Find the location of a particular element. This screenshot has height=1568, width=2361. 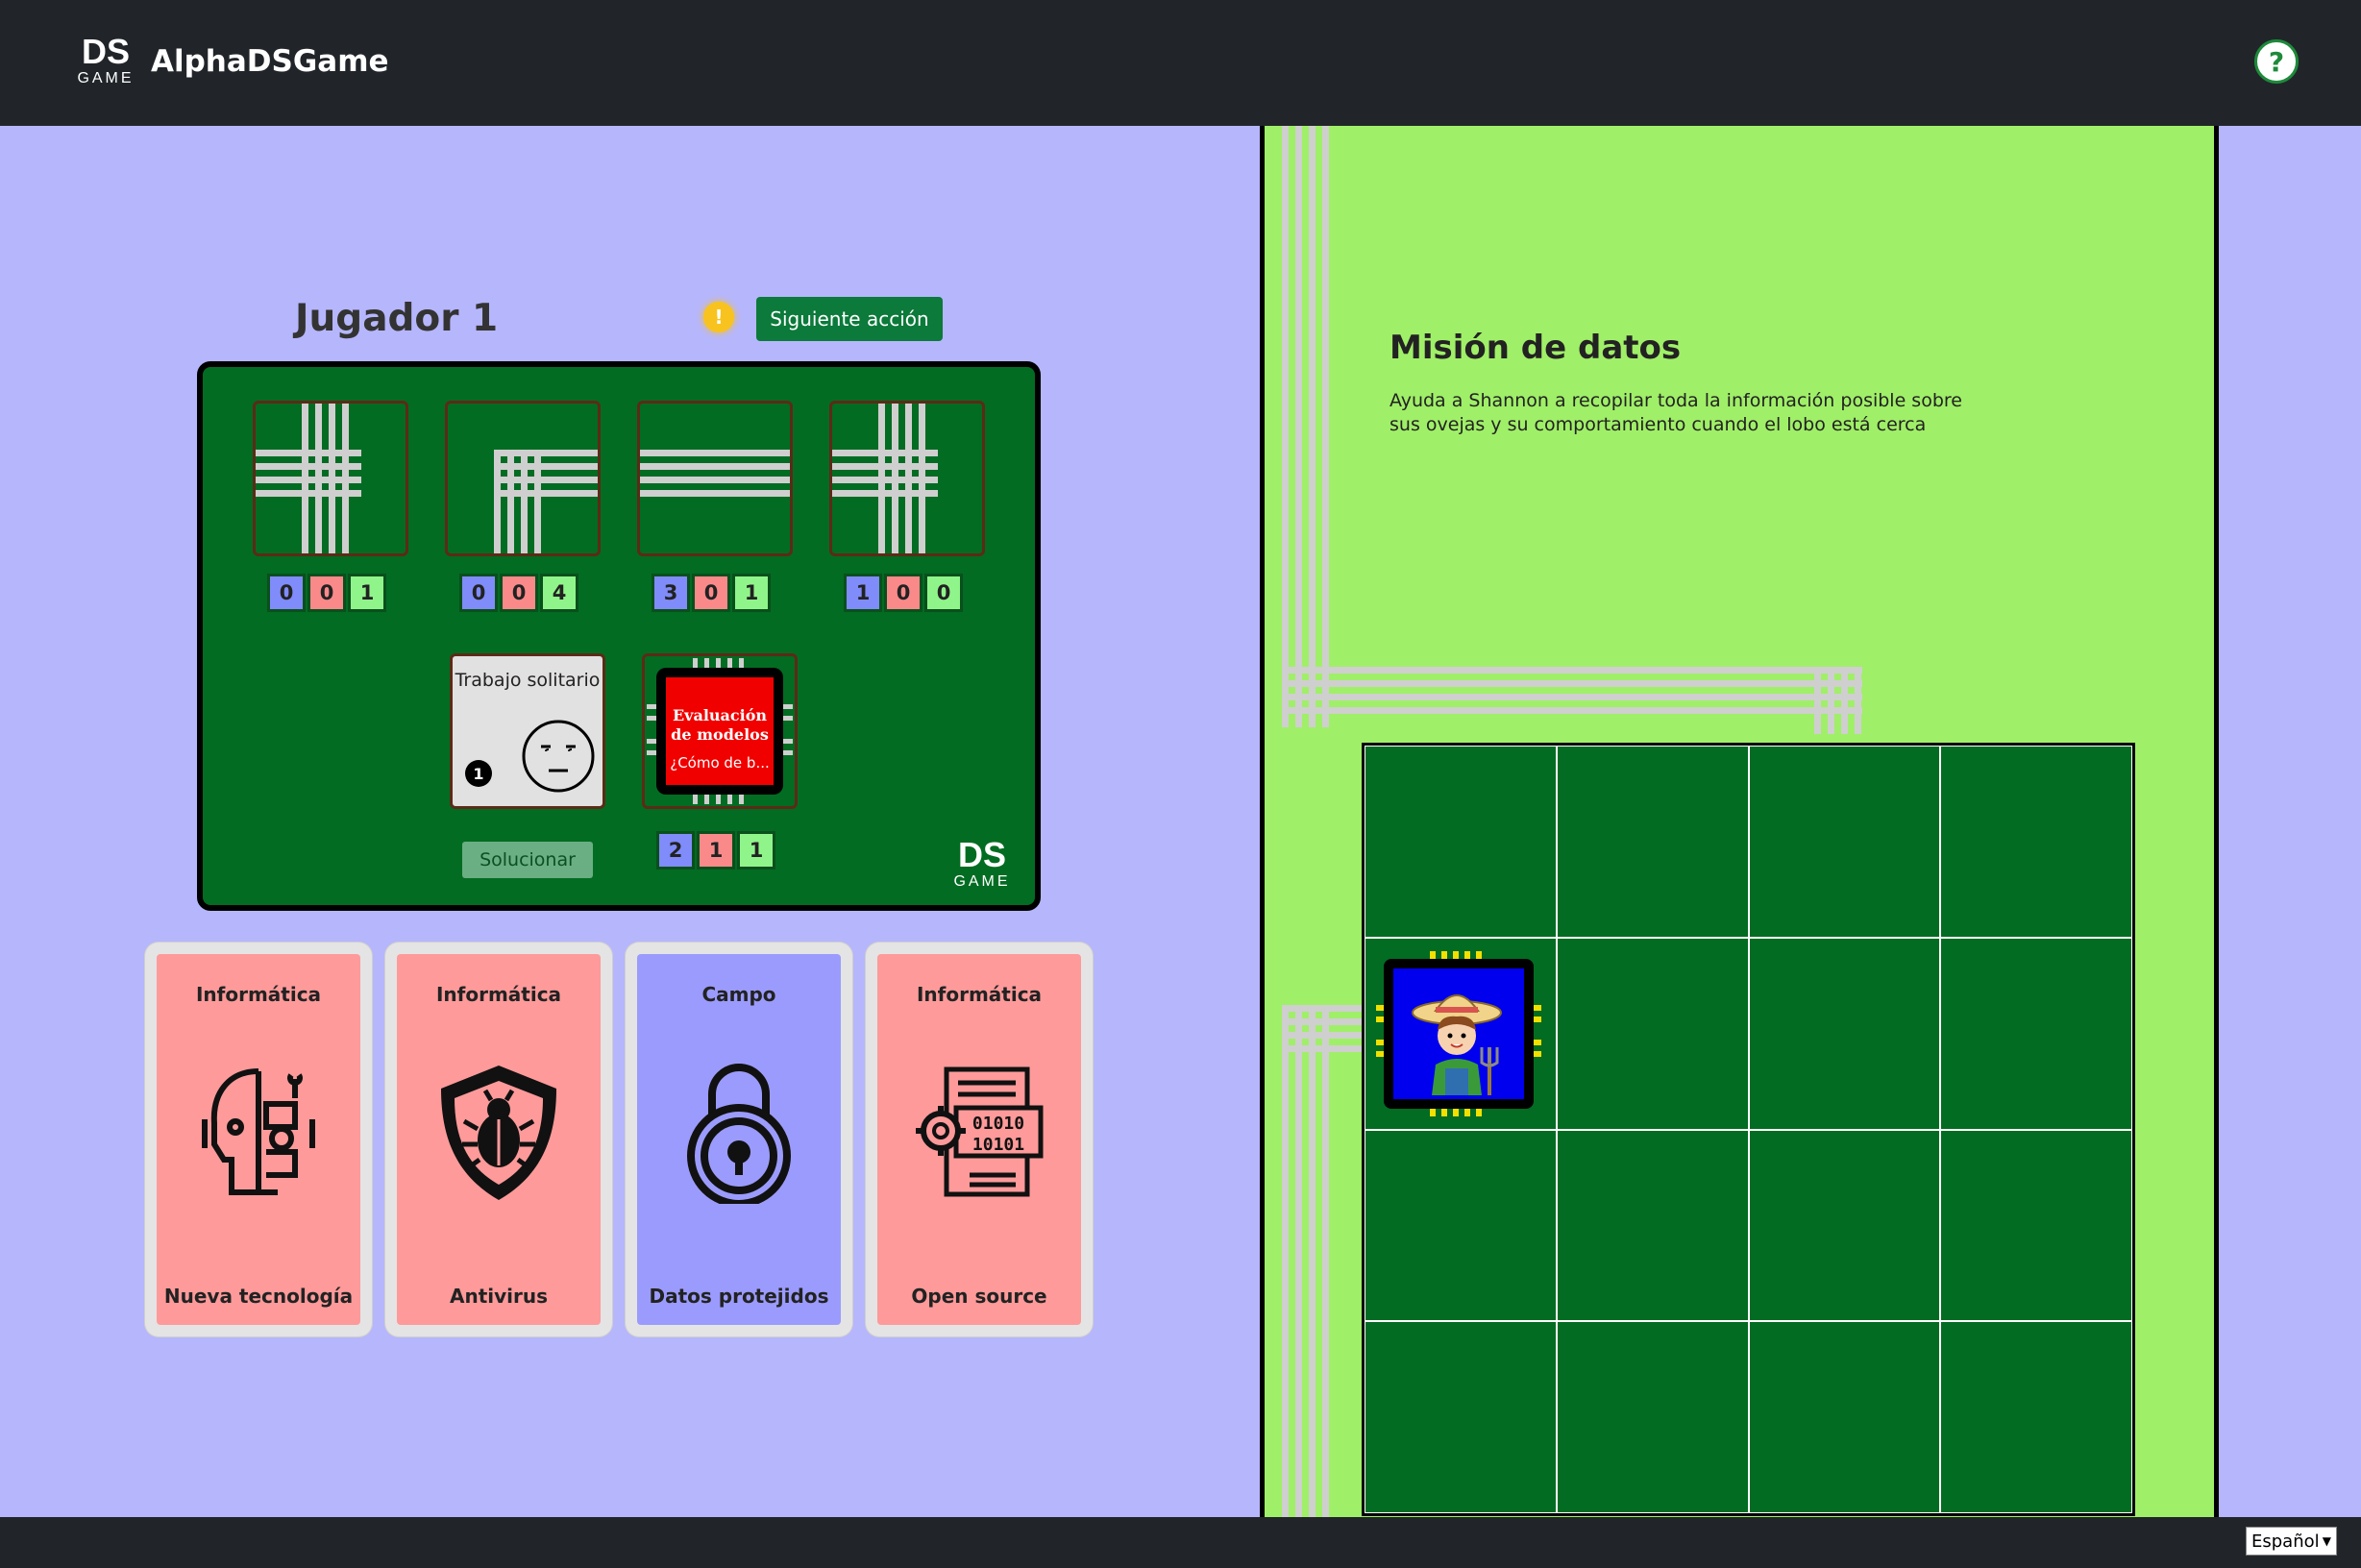

hand-card: Informática Nueva tecnología is located at coordinates (258, 1140).